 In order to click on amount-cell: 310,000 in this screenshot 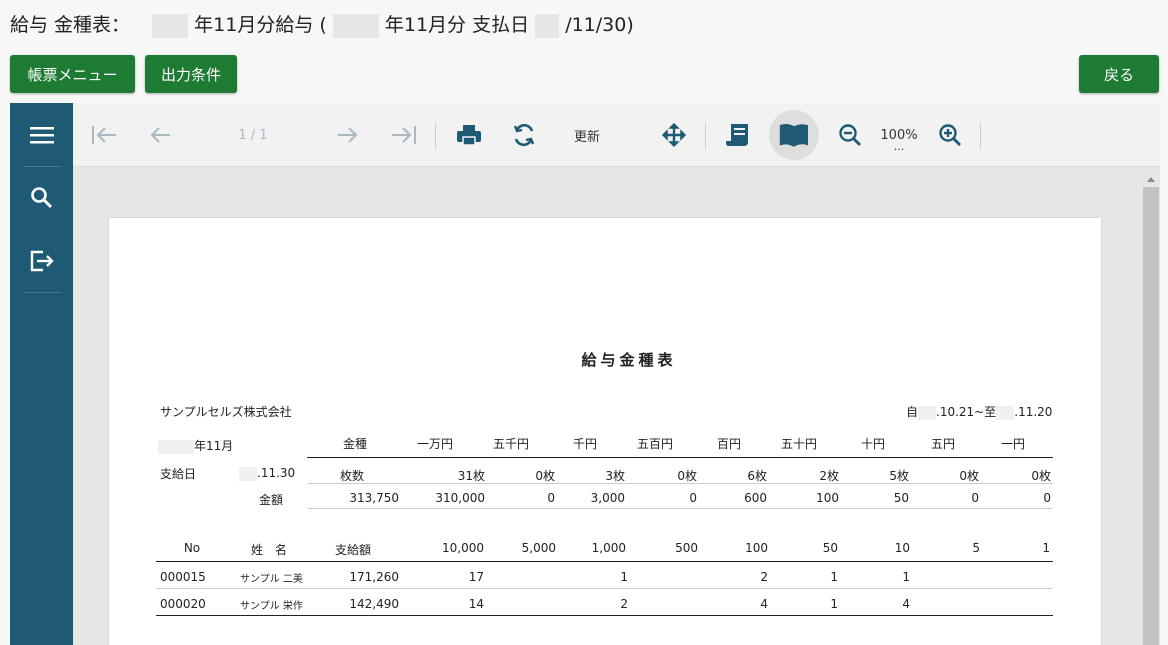, I will do `click(460, 498)`.